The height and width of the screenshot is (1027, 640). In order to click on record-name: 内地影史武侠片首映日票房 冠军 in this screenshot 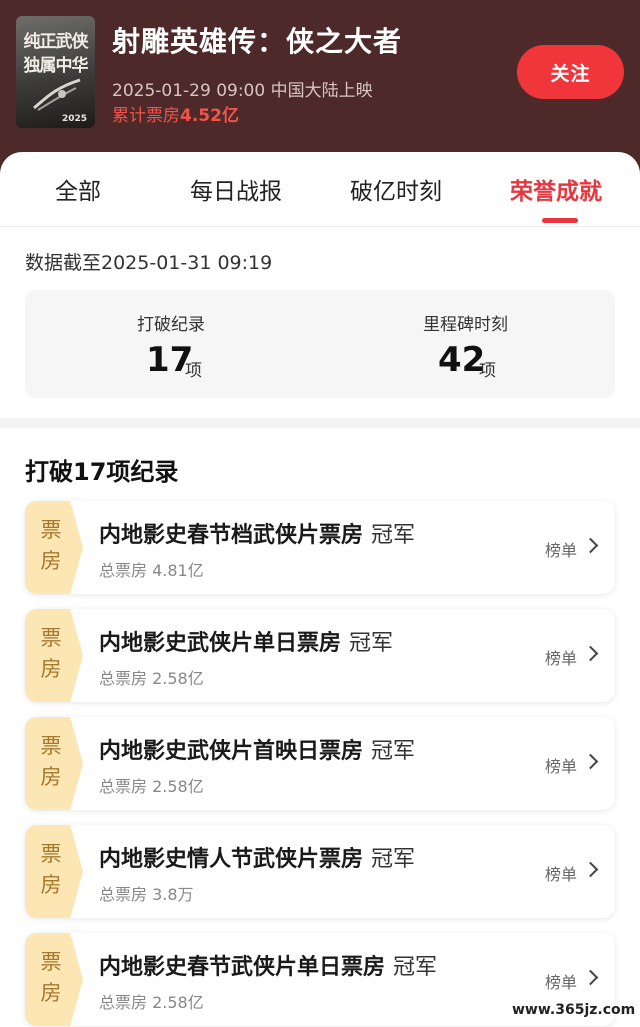, I will do `click(257, 749)`.